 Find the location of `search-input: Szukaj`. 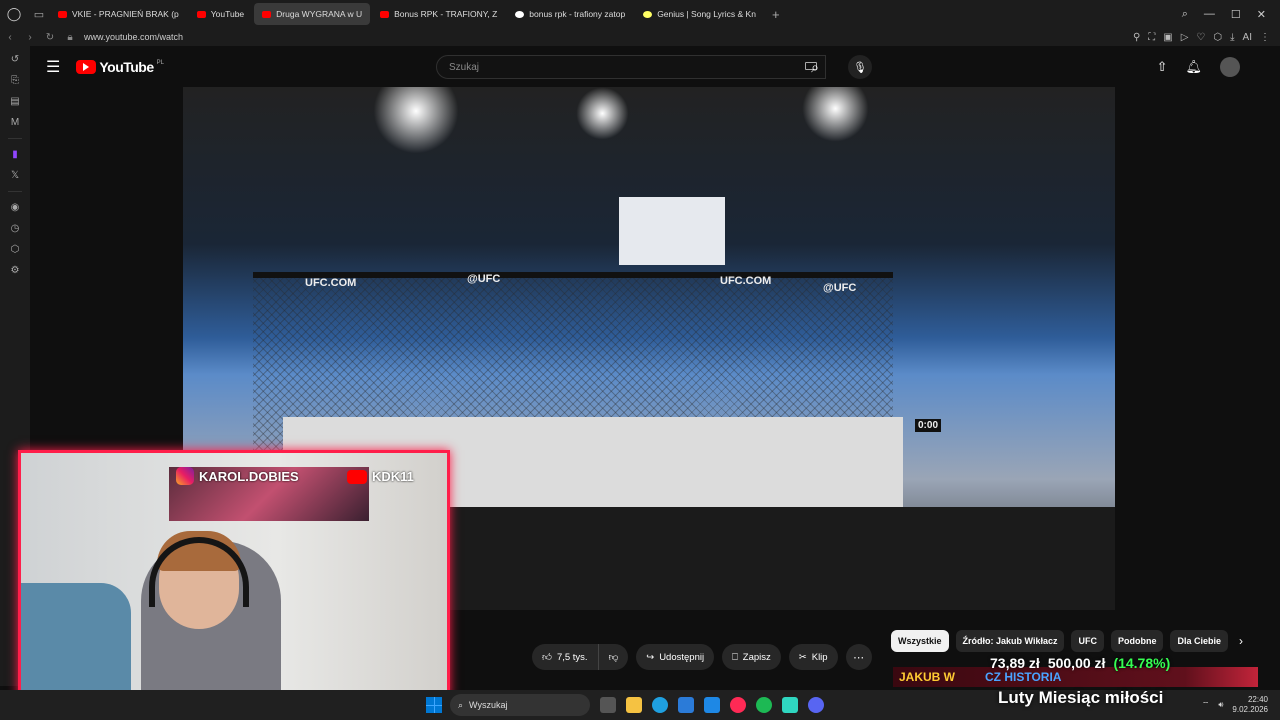

search-input: Szukaj is located at coordinates (631, 67).